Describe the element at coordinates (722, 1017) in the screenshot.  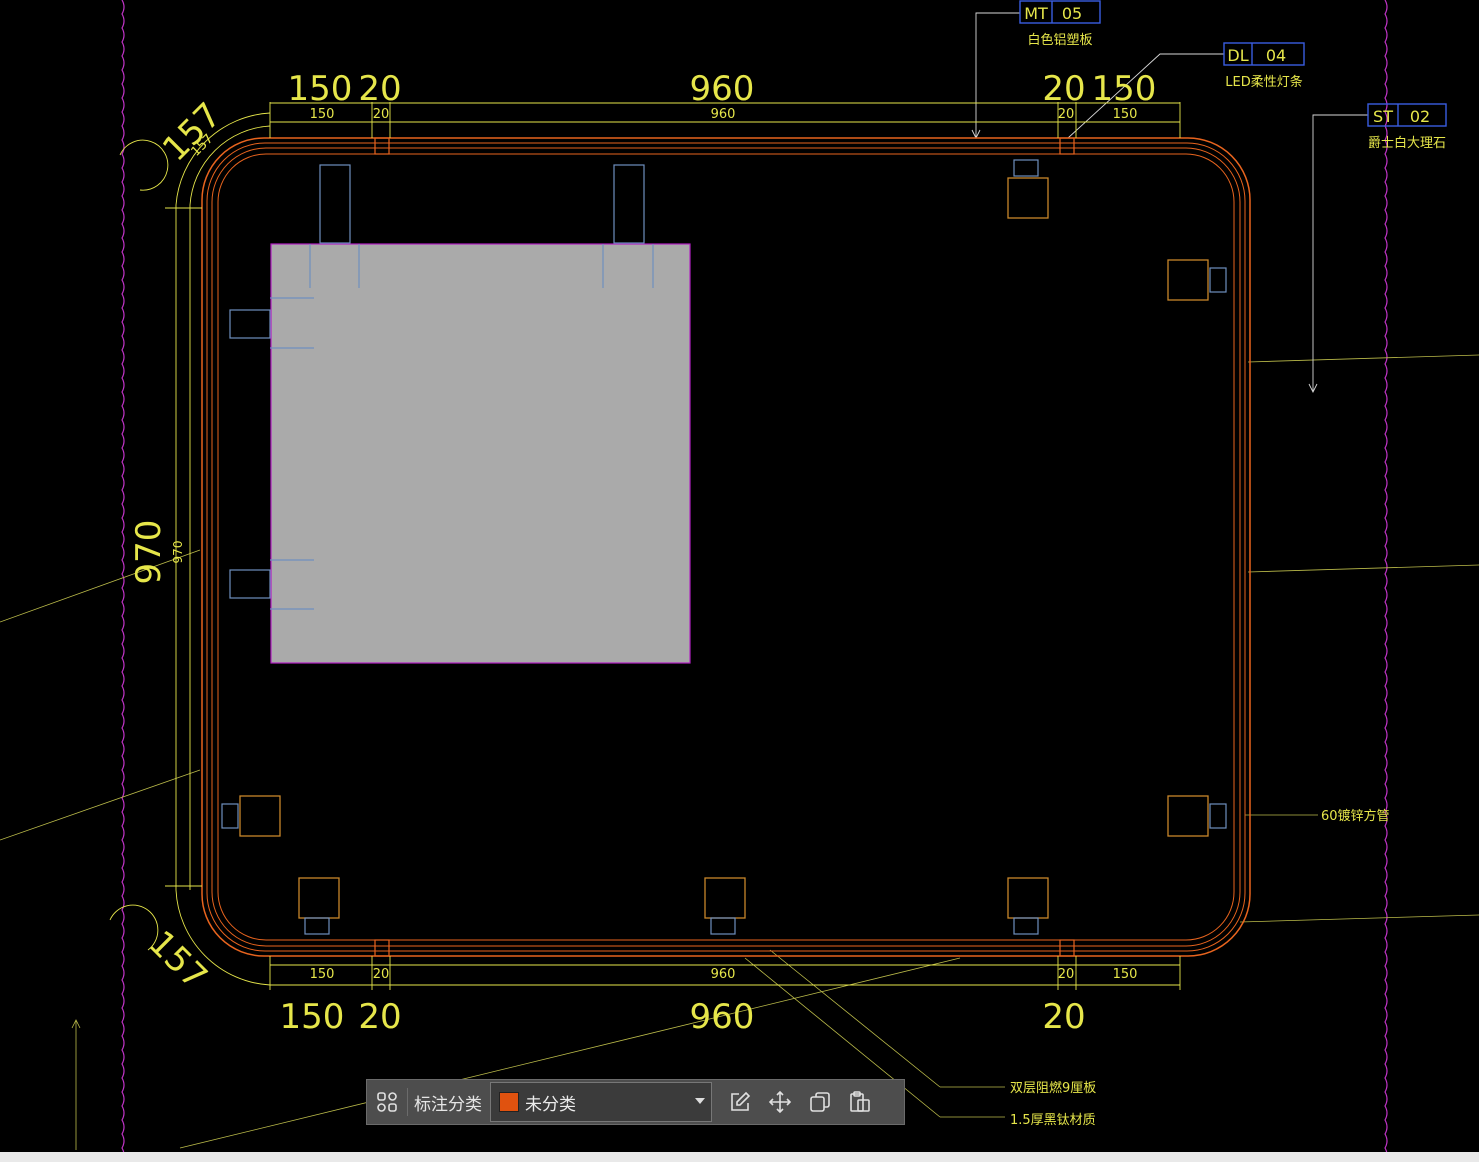
I see `dim-bottom-960: 960` at that location.